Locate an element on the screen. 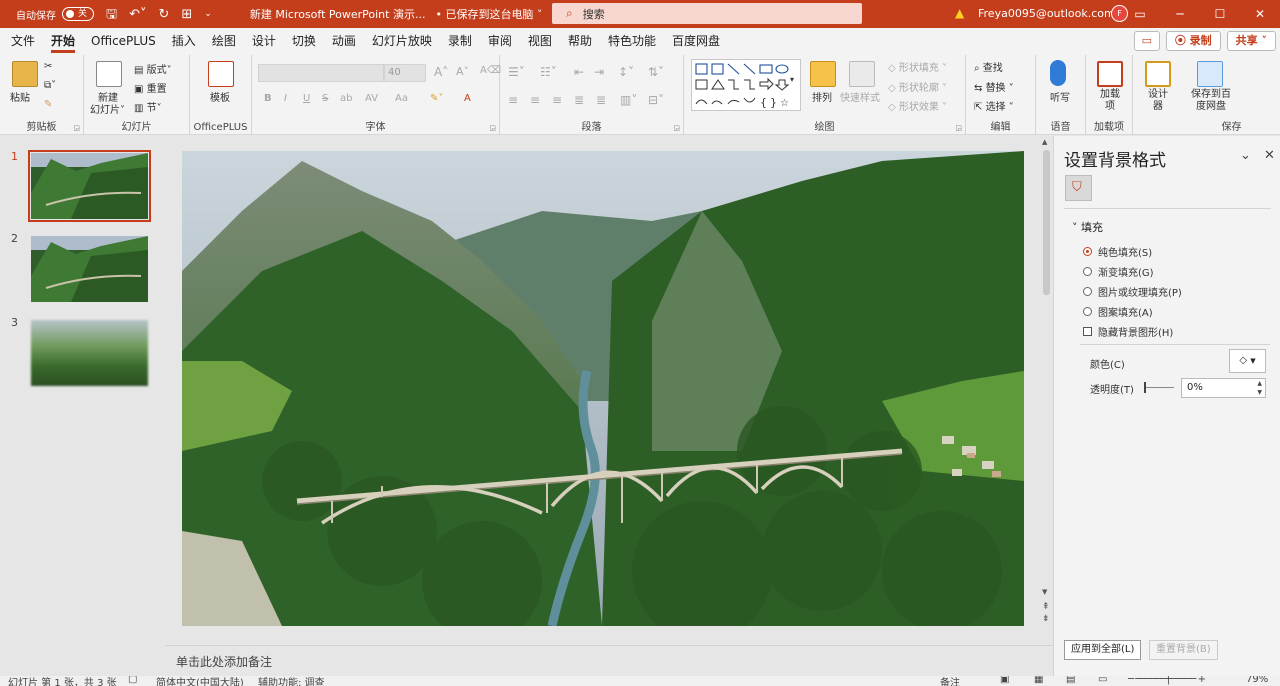 Image resolution: width=1280 pixels, height=686 pixels. transparency-input: 0% ▲ ▼ is located at coordinates (1223, 388).